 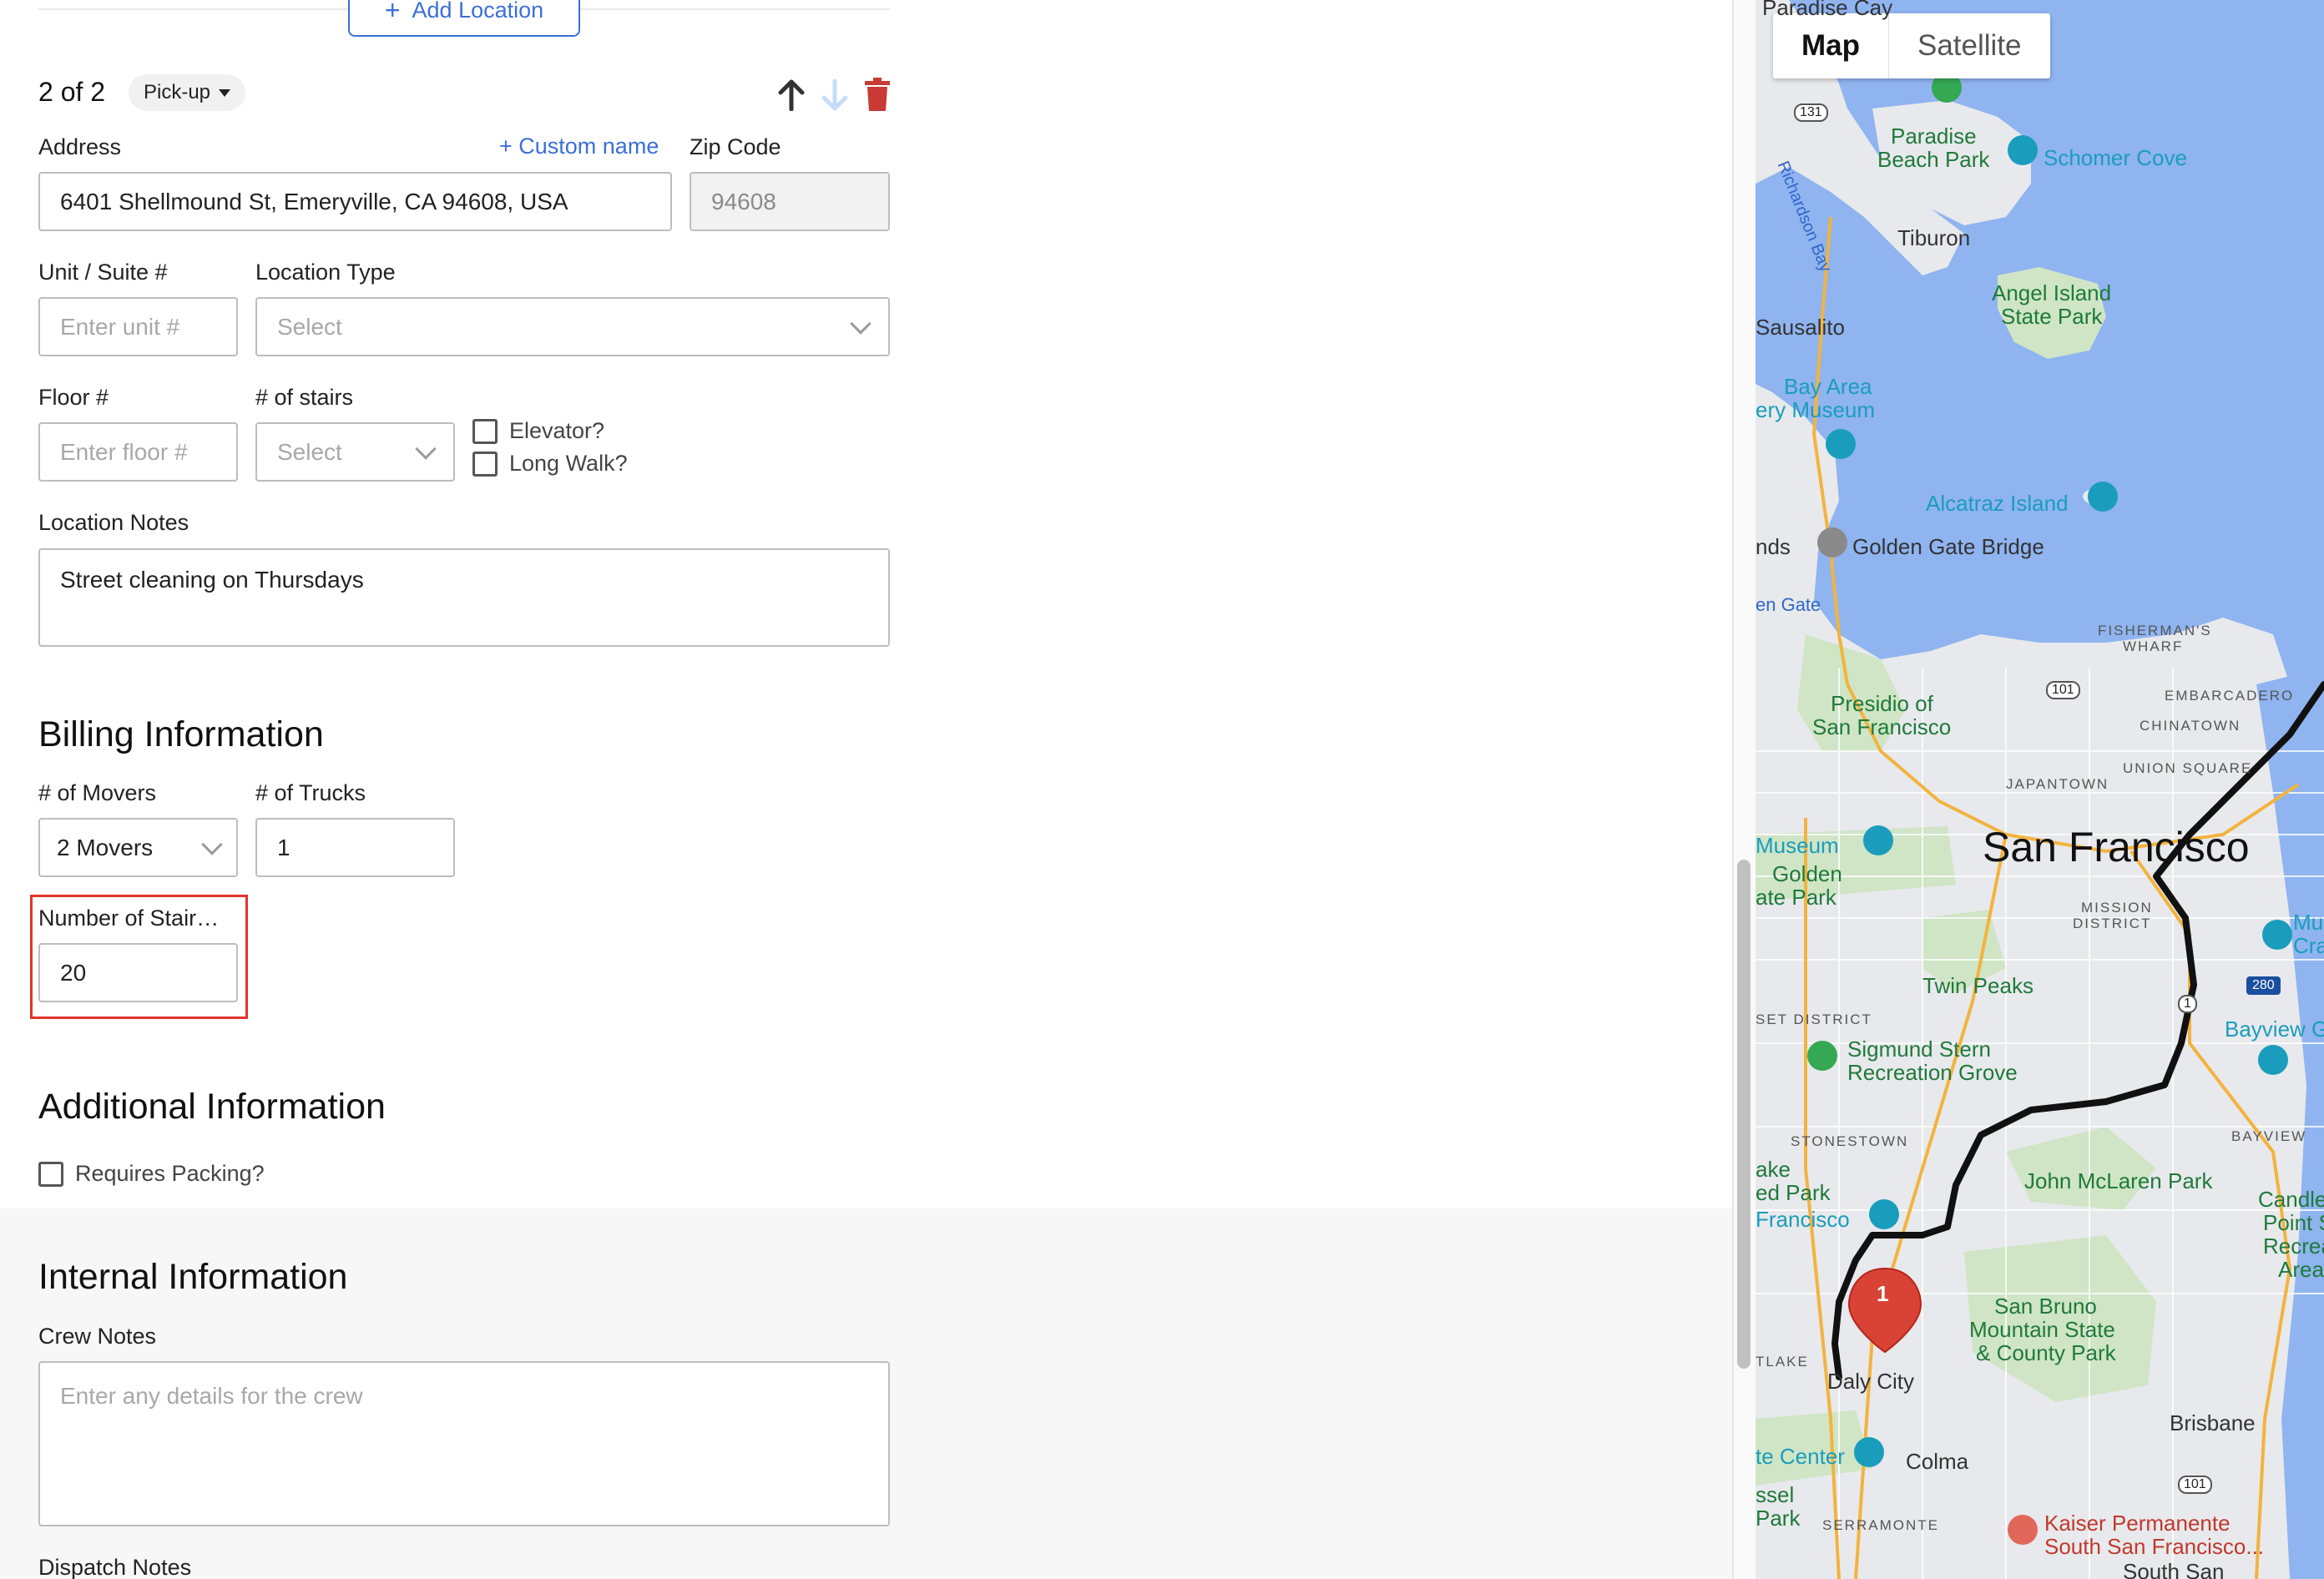 I want to click on map-label: Area, so click(x=2301, y=1269).